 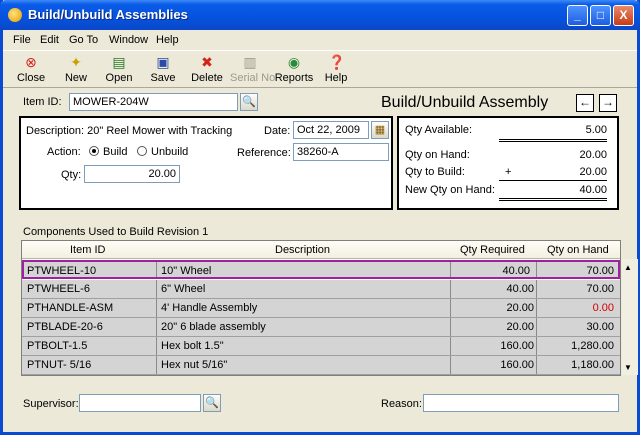 I want to click on delete-icon: ✖, so click(x=207, y=62).